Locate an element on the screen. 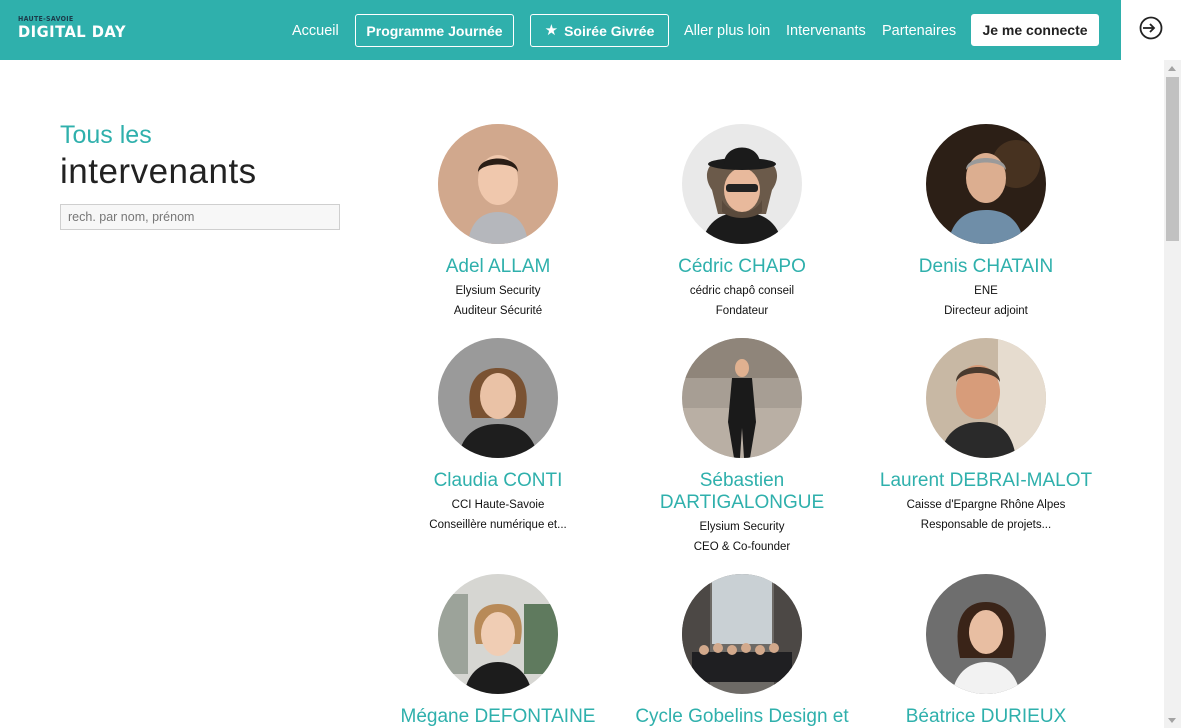 This screenshot has height=728, width=1181. nav-aller-plus-loin: Aller plus loin is located at coordinates (727, 31).